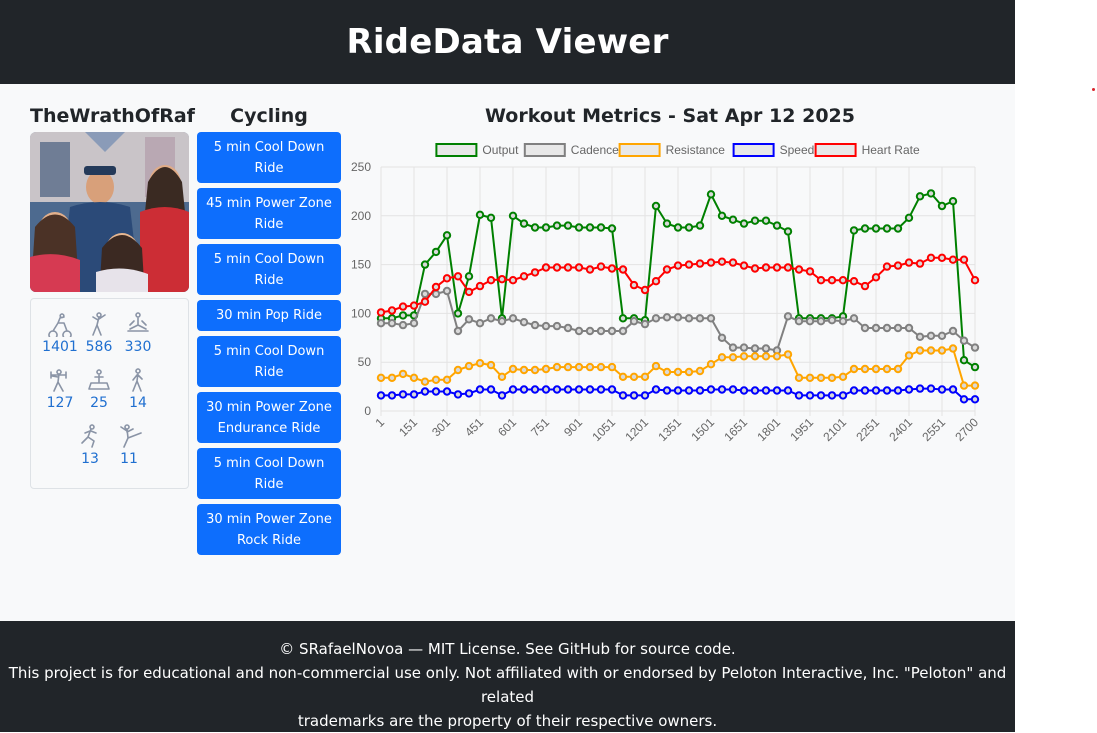 The image size is (1097, 733). I want to click on legend-item: Speed, so click(773, 150).